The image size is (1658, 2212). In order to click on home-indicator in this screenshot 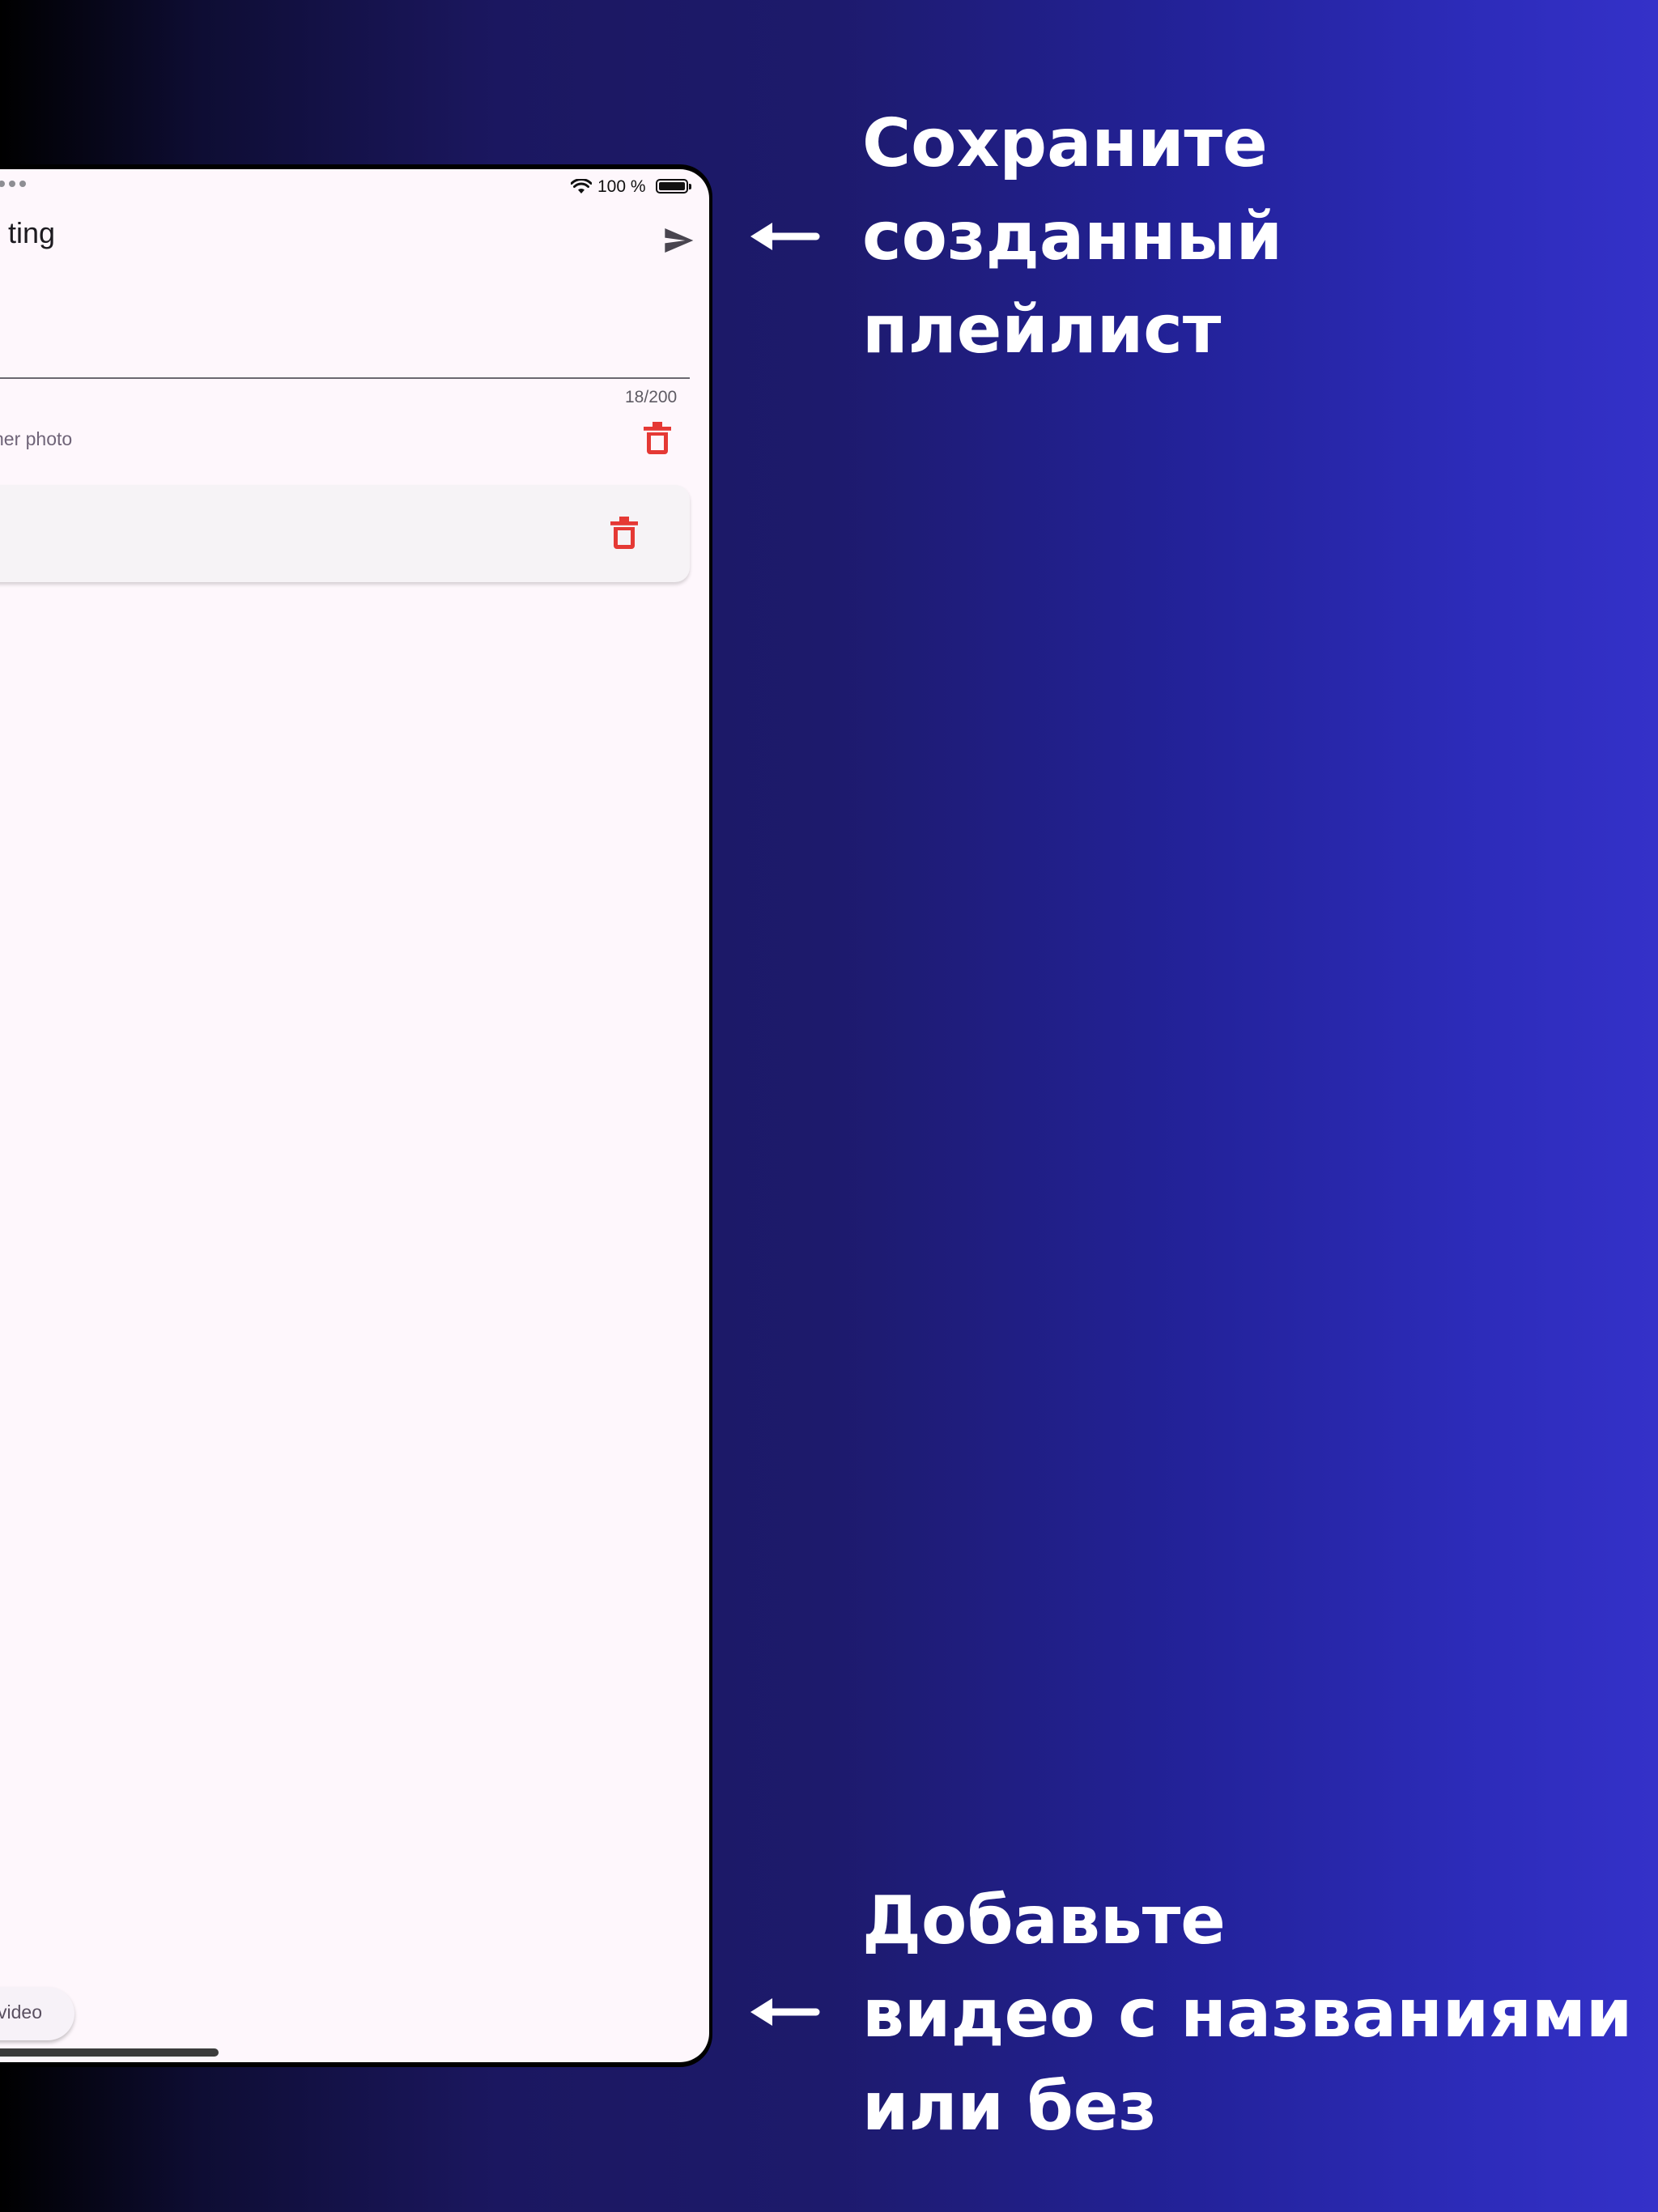, I will do `click(109, 2052)`.